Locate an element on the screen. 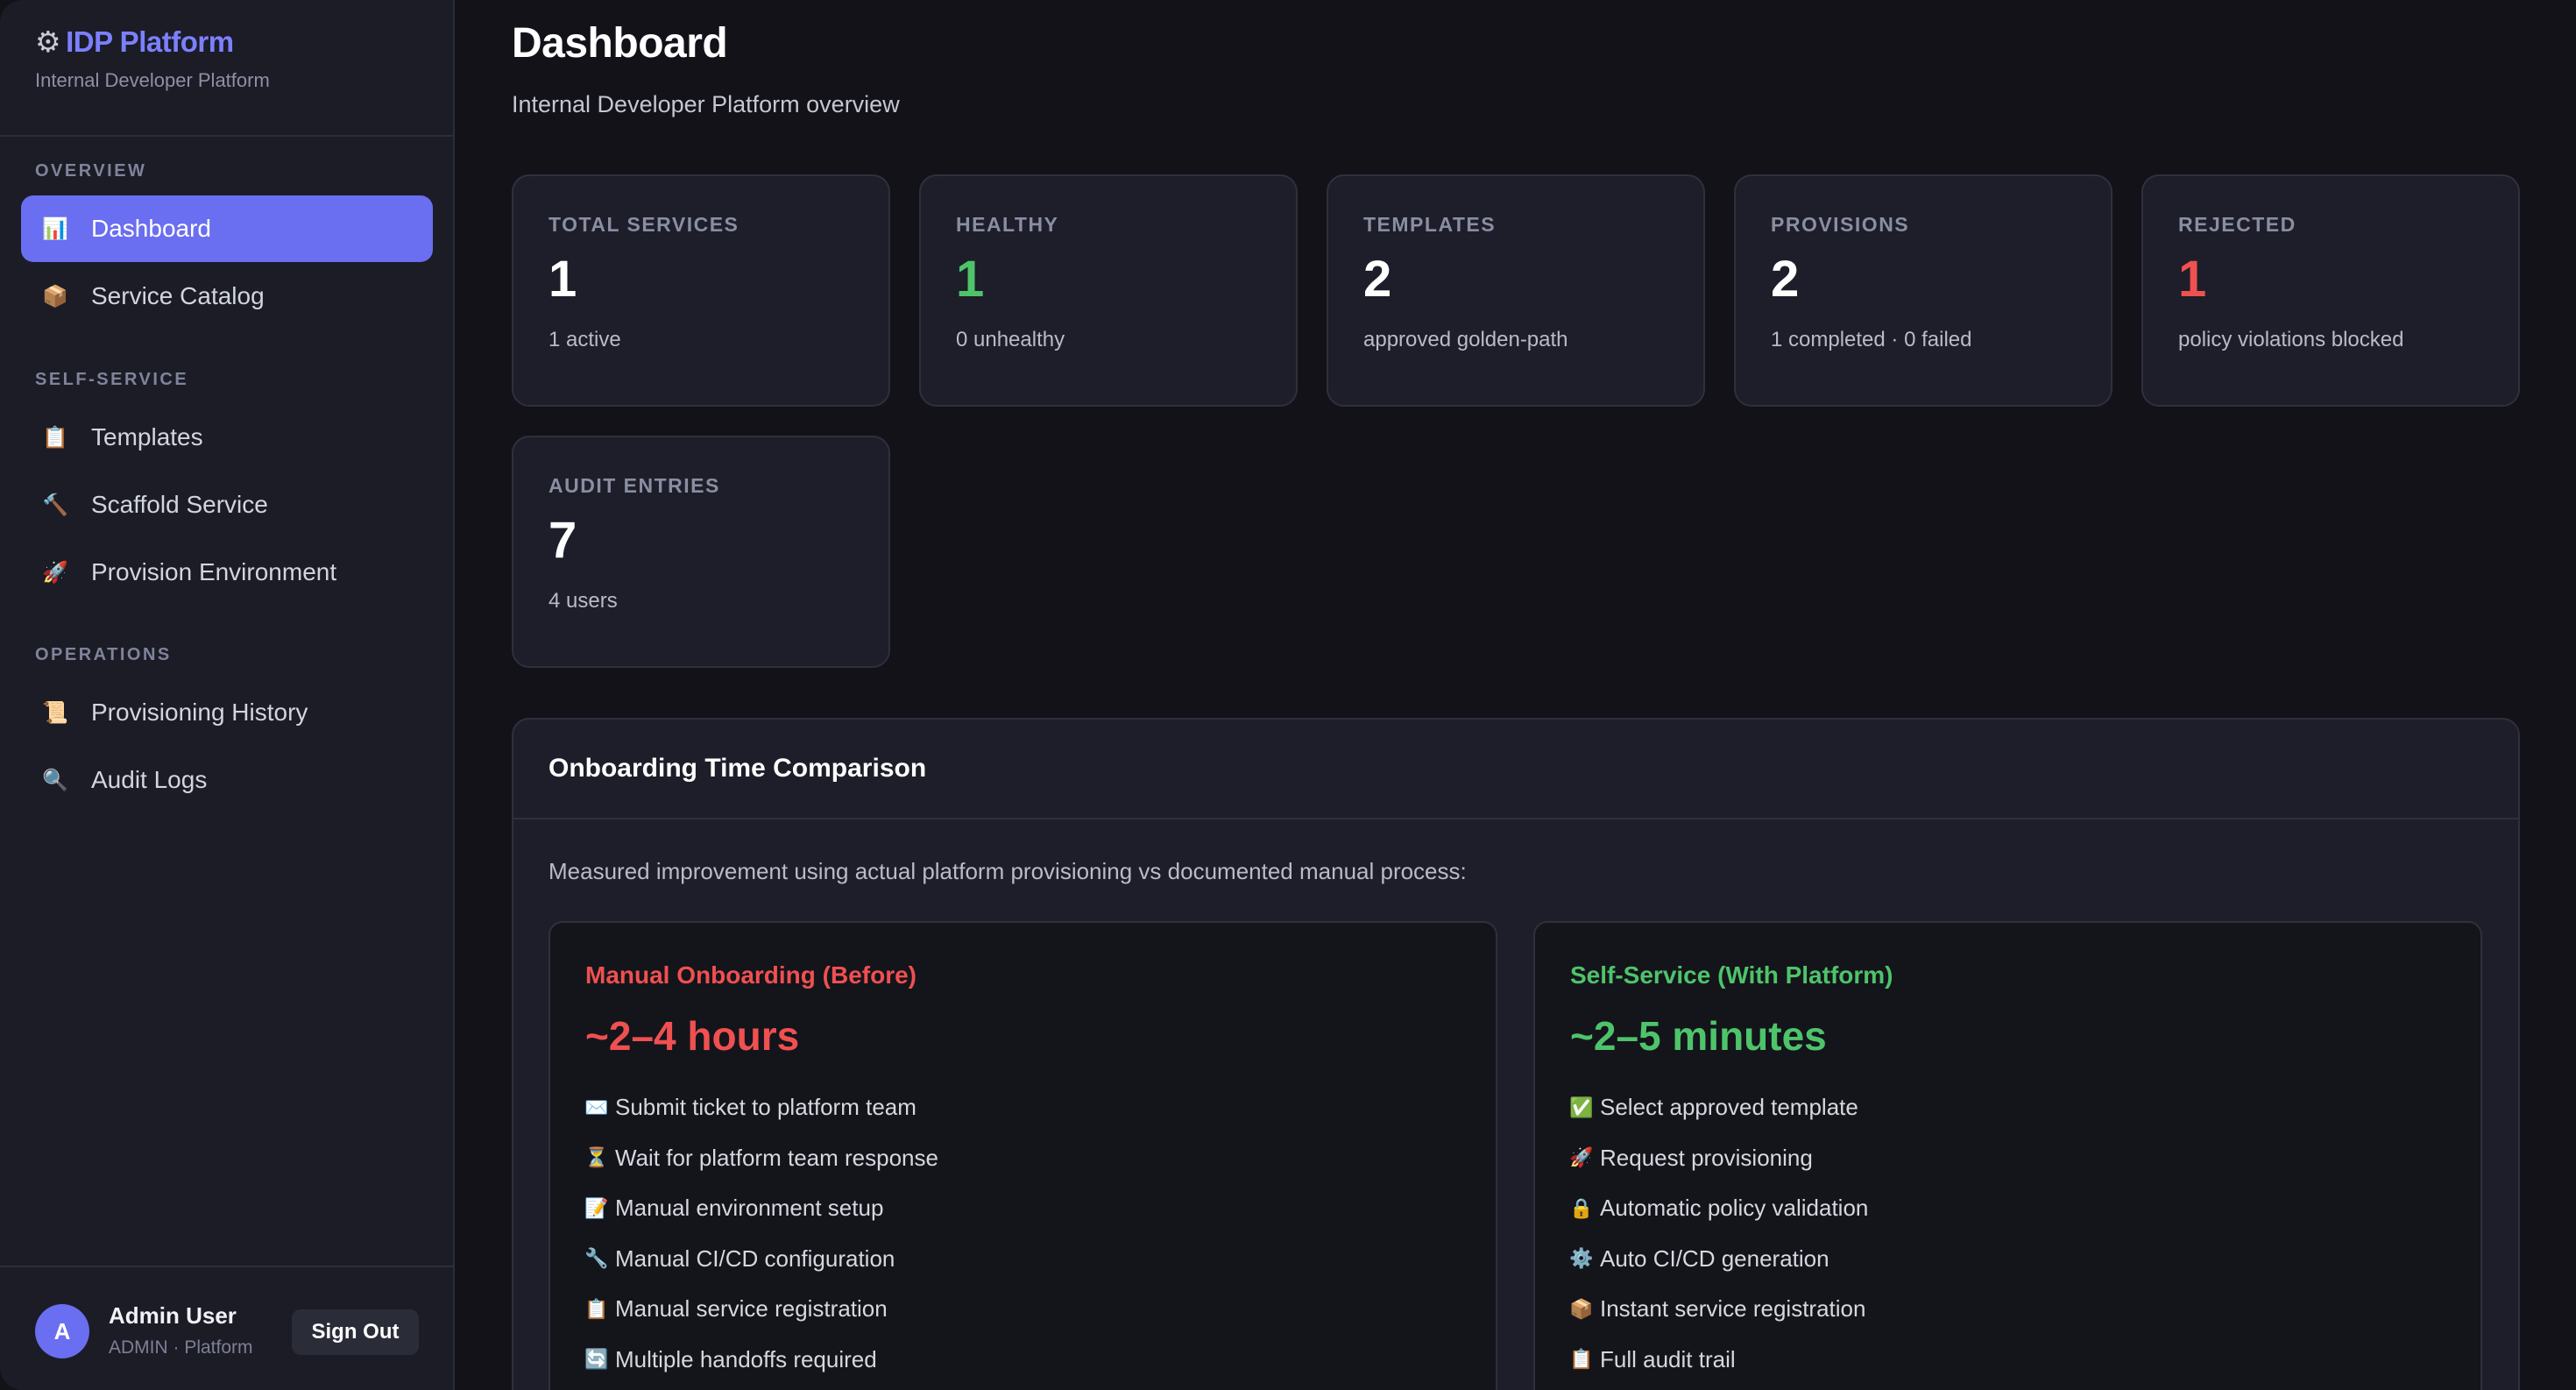 The height and width of the screenshot is (1390, 2576). list-item: ✉️ Submit ticket to platform team is located at coordinates (1040, 1107).